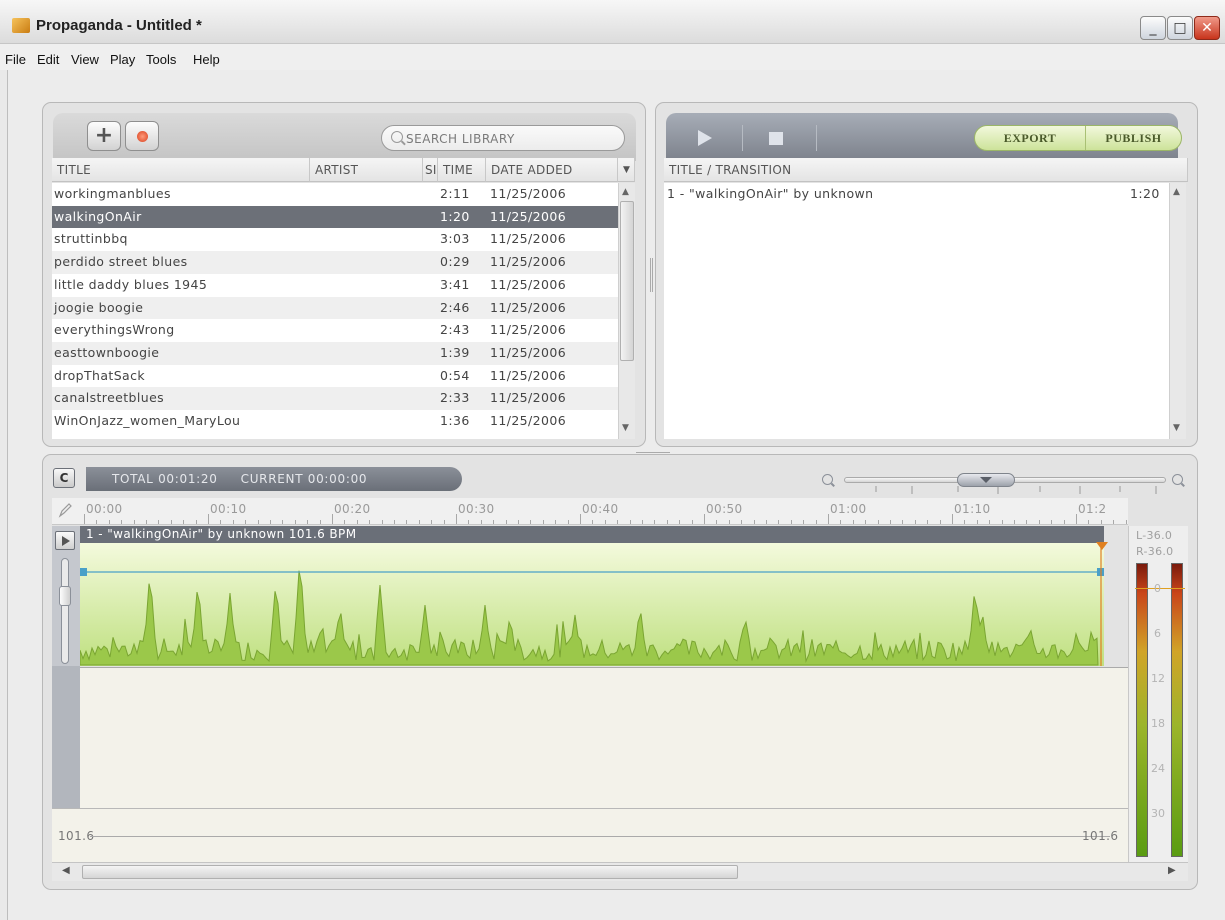 The image size is (1225, 920). What do you see at coordinates (85, 59) in the screenshot?
I see `menu-view: View` at bounding box center [85, 59].